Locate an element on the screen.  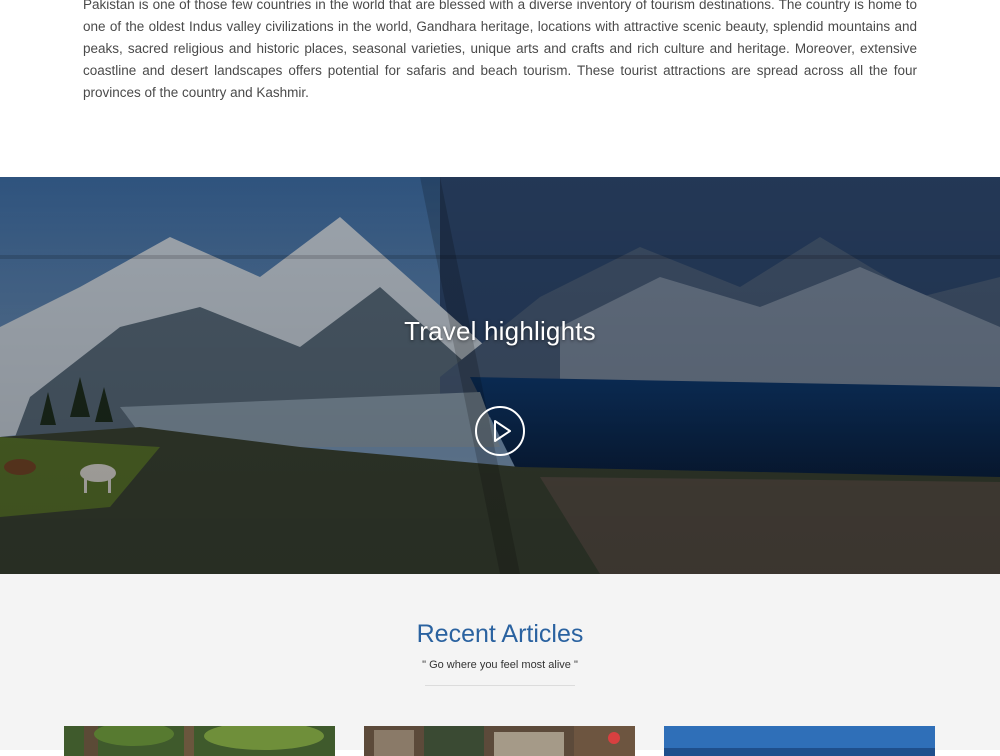
forest-trees-photo is located at coordinates (199, 741).